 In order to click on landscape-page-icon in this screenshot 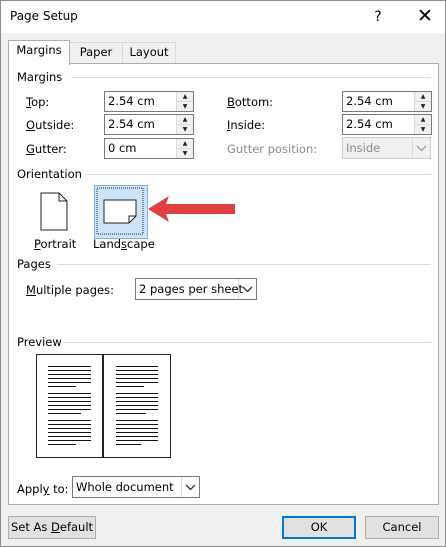, I will do `click(120, 211)`.